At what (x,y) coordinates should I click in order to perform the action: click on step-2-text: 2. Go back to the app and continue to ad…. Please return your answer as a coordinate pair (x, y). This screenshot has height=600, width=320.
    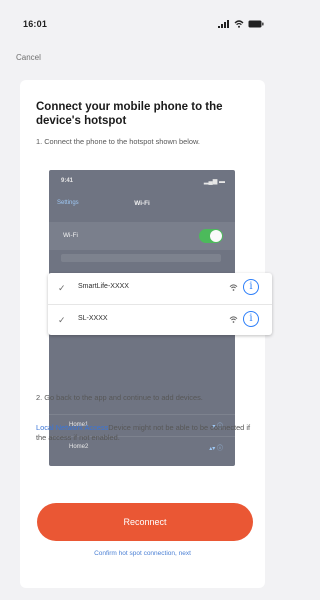
    Looking at the image, I should click on (119, 397).